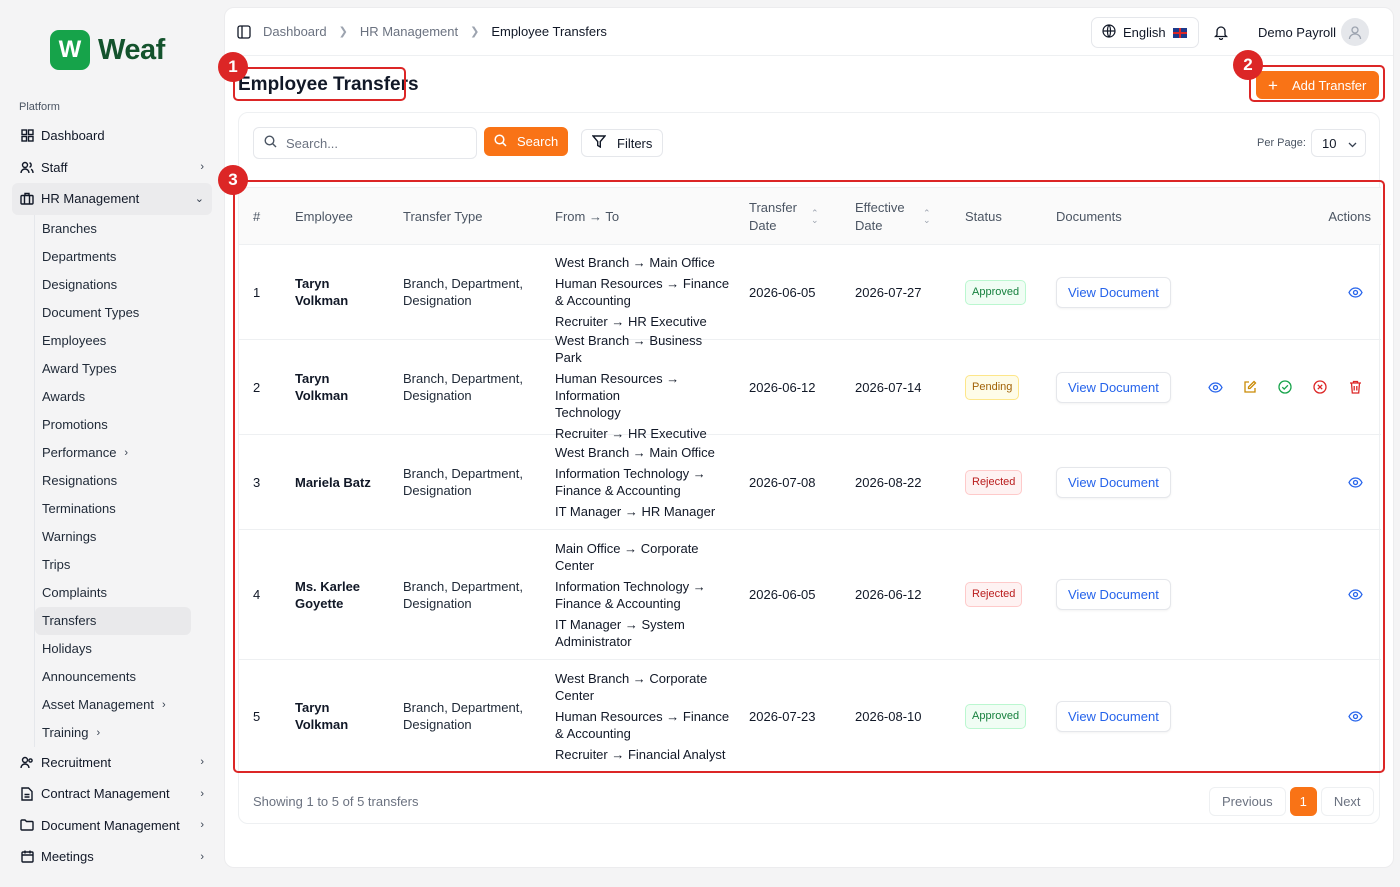 The height and width of the screenshot is (887, 1400). What do you see at coordinates (91, 312) in the screenshot?
I see `subitem-label: Document Types` at bounding box center [91, 312].